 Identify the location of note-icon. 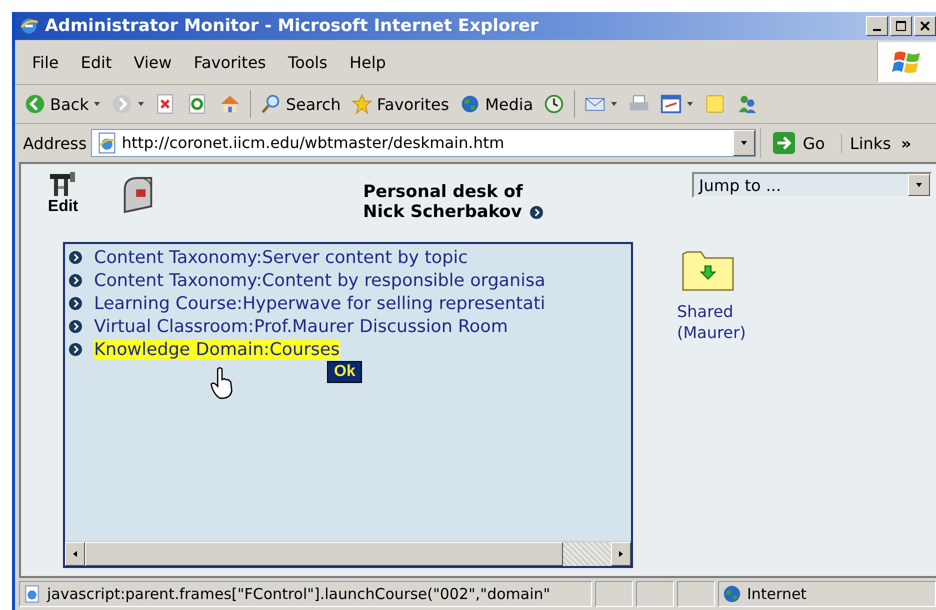
(715, 104).